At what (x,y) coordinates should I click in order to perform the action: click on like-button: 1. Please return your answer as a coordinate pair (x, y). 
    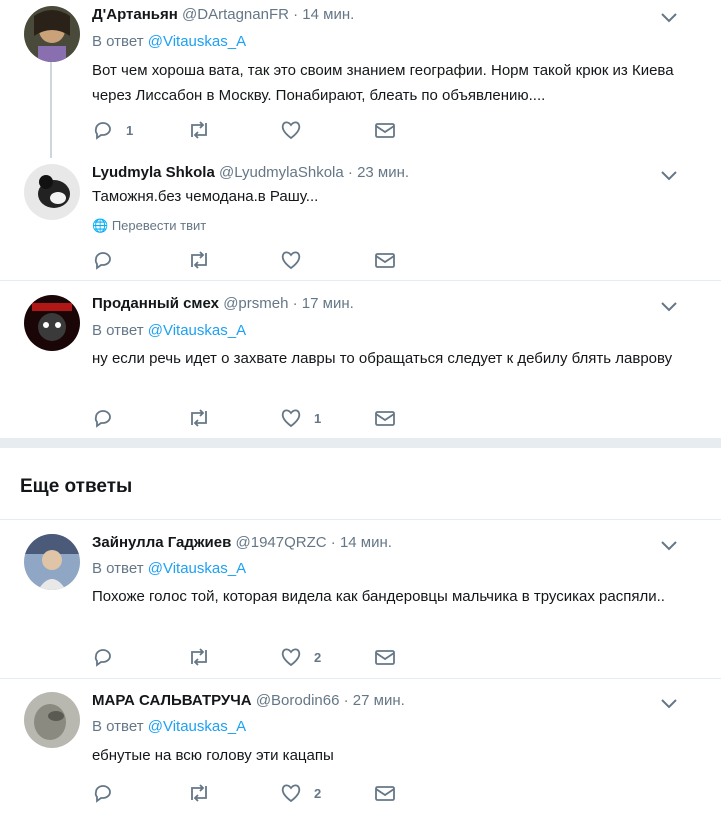
    Looking at the image, I should click on (300, 418).